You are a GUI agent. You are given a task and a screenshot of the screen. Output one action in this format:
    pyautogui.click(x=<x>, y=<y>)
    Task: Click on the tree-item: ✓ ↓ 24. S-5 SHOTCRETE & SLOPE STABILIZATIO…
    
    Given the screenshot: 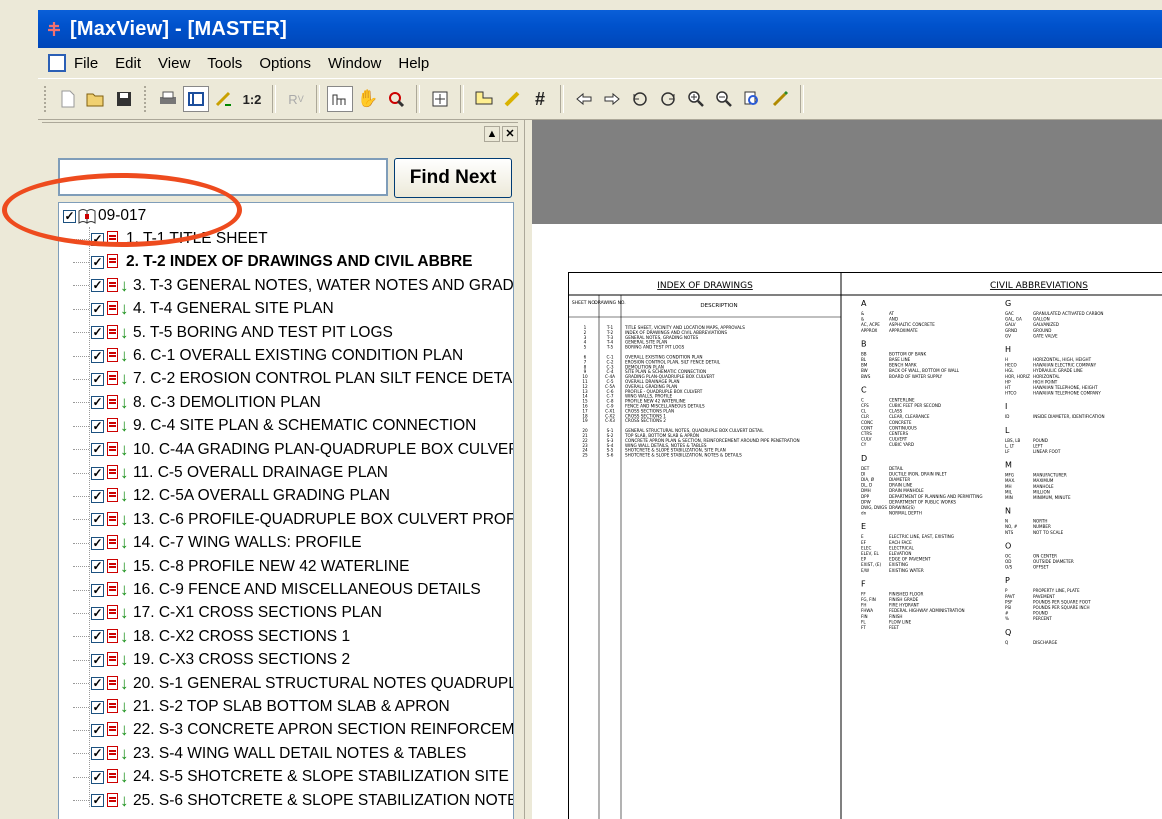 What is the action you would take?
    pyautogui.click(x=291, y=777)
    